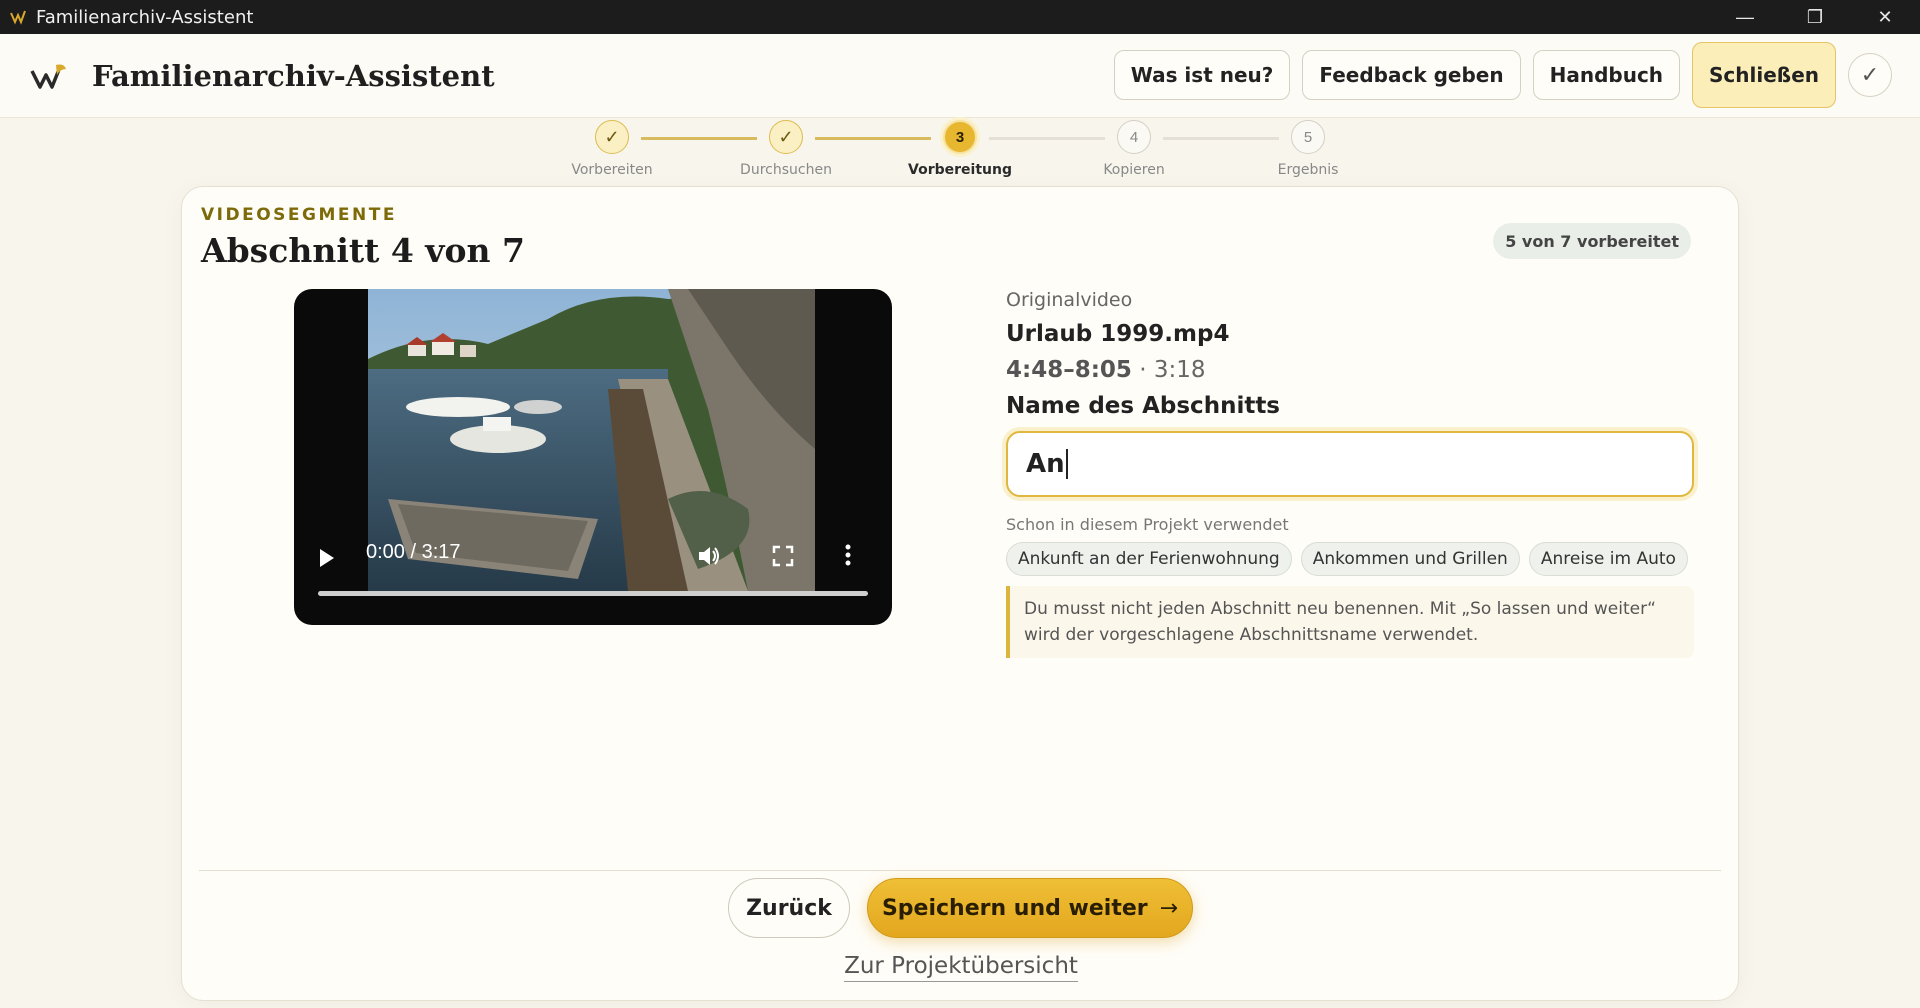 This screenshot has height=1008, width=1920. I want to click on segment-name-label: Name des Abschnitts, so click(1143, 406).